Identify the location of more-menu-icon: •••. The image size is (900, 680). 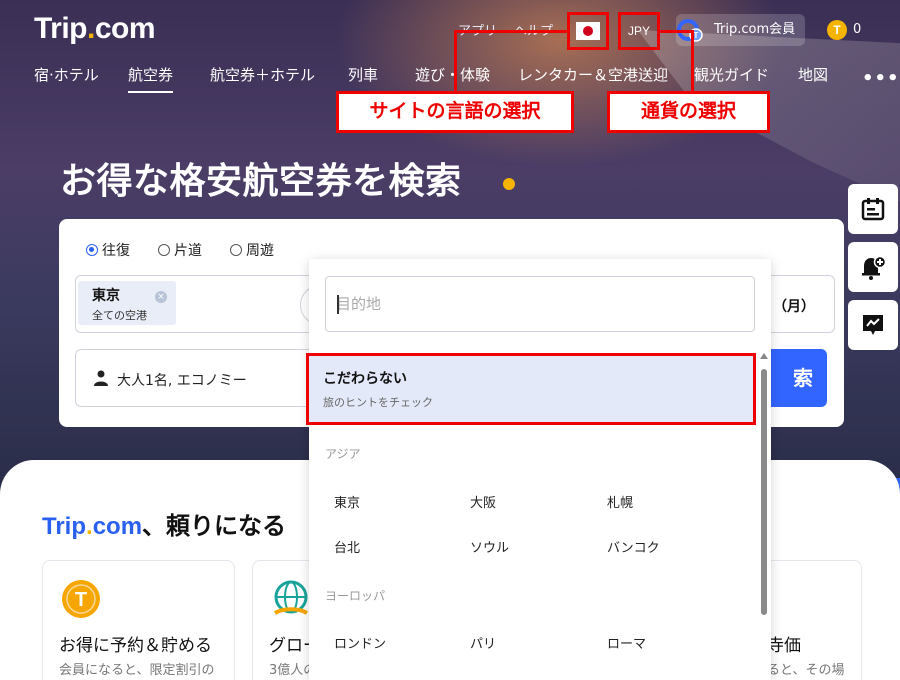
(881, 78).